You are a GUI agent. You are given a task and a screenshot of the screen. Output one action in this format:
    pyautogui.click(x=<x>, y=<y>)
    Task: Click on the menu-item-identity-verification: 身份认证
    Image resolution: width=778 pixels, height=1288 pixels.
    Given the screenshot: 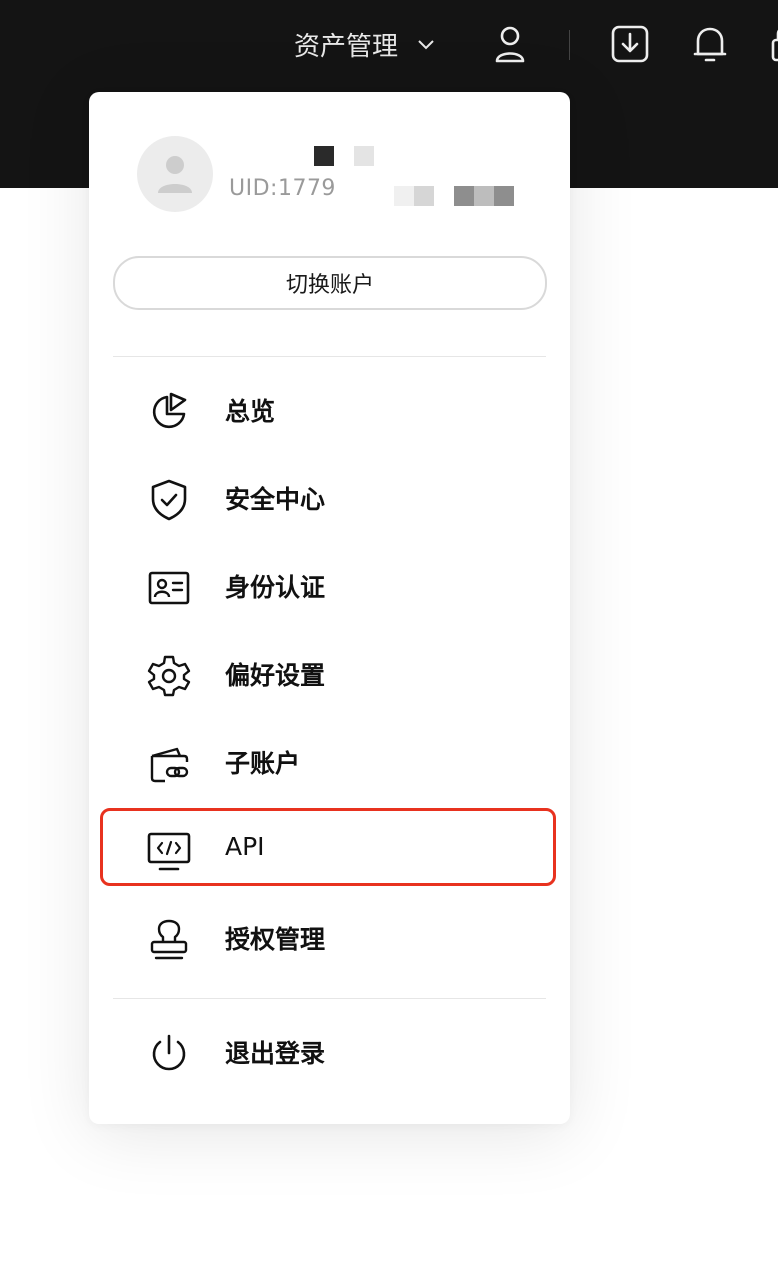 What is the action you would take?
    pyautogui.click(x=329, y=584)
    